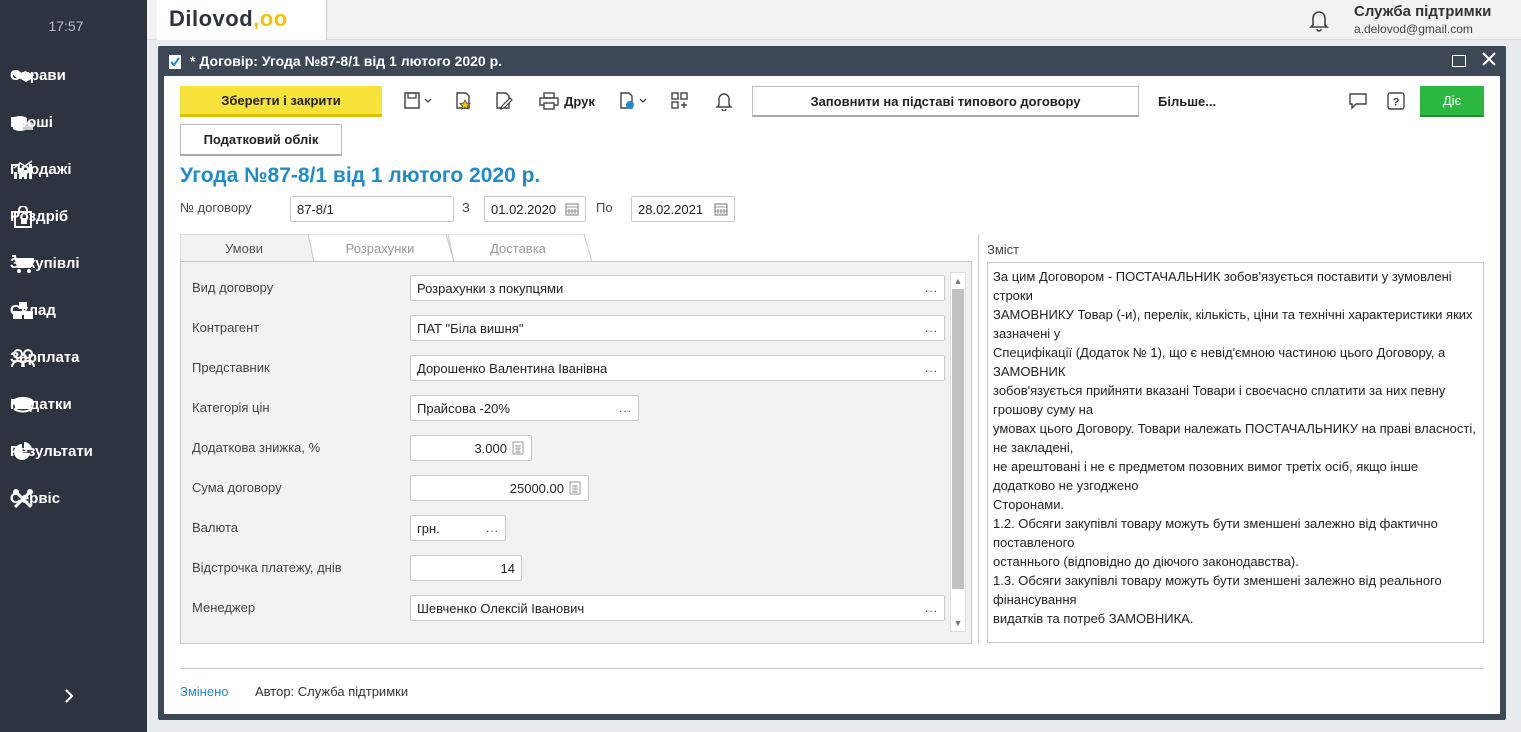  I want to click on status-changed-link: Змінено, so click(204, 691).